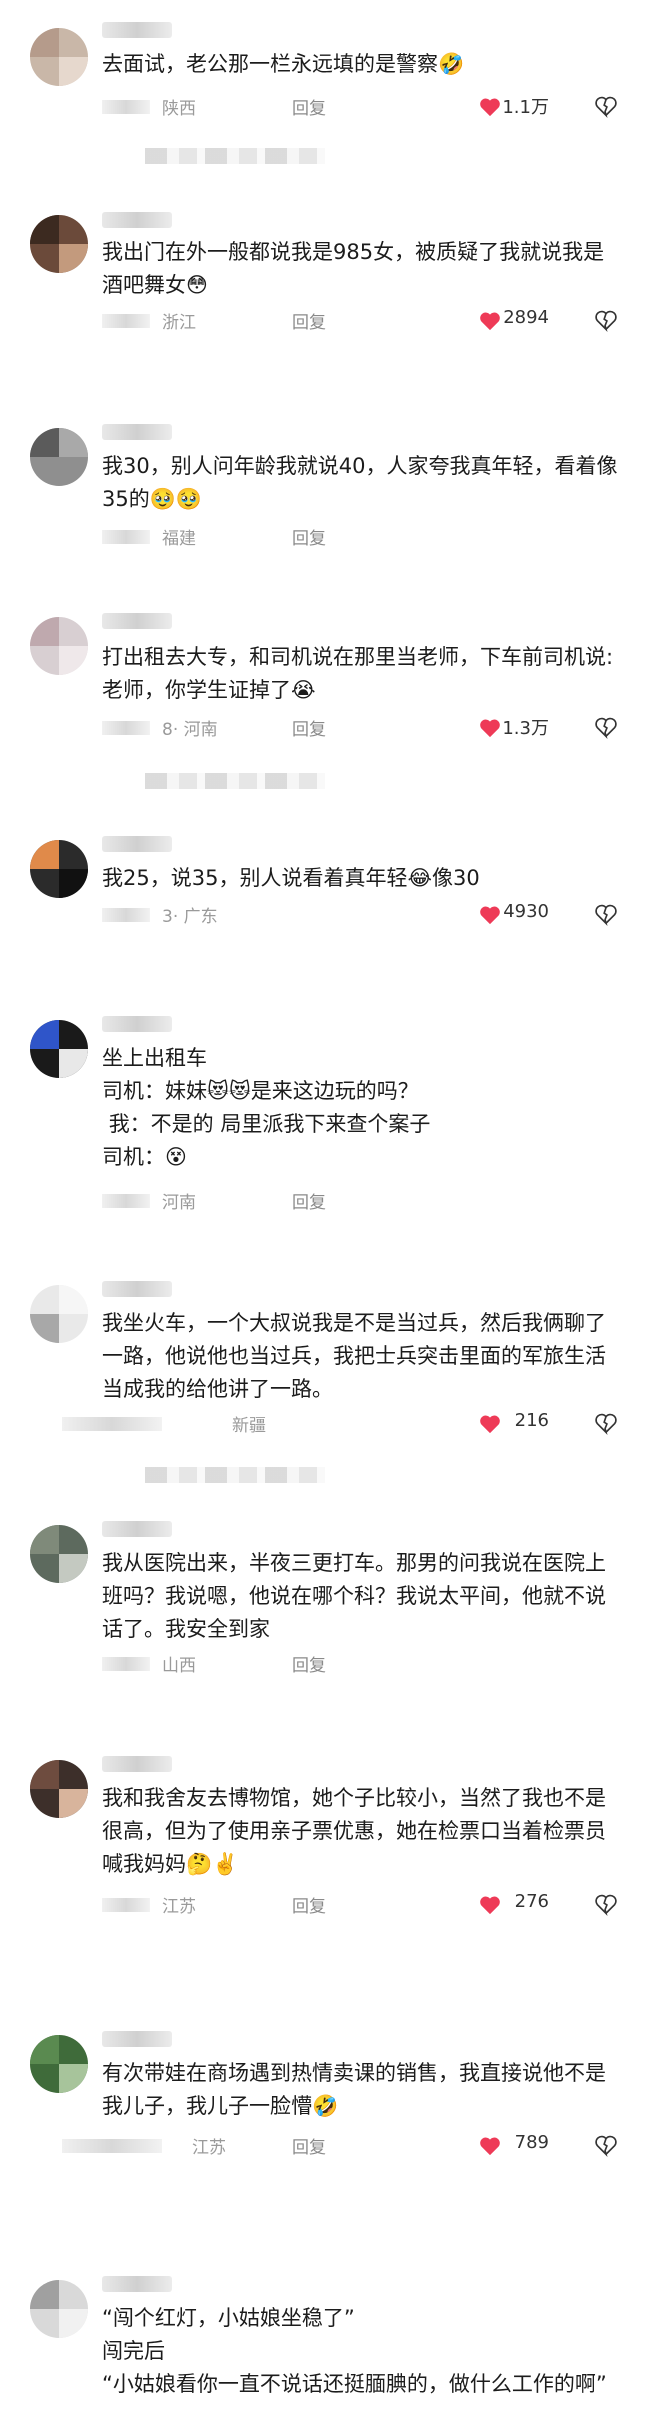 Image resolution: width=645 pixels, height=2414 pixels. I want to click on like-count: 216, so click(531, 1420).